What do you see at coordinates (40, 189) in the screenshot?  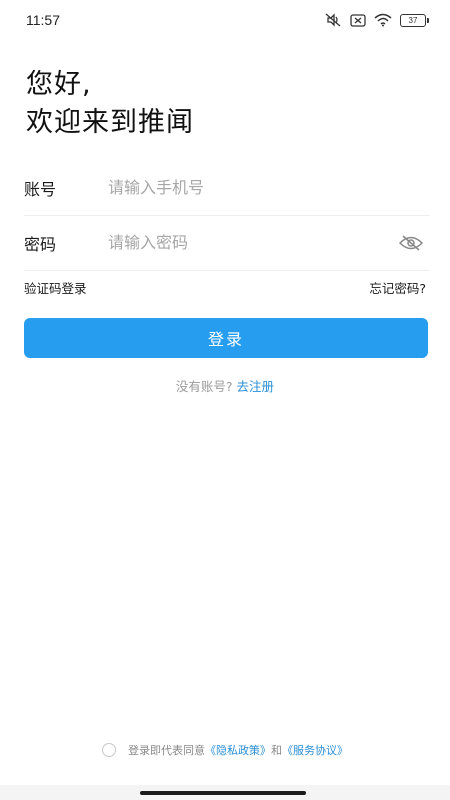 I see `account-label: 账号` at bounding box center [40, 189].